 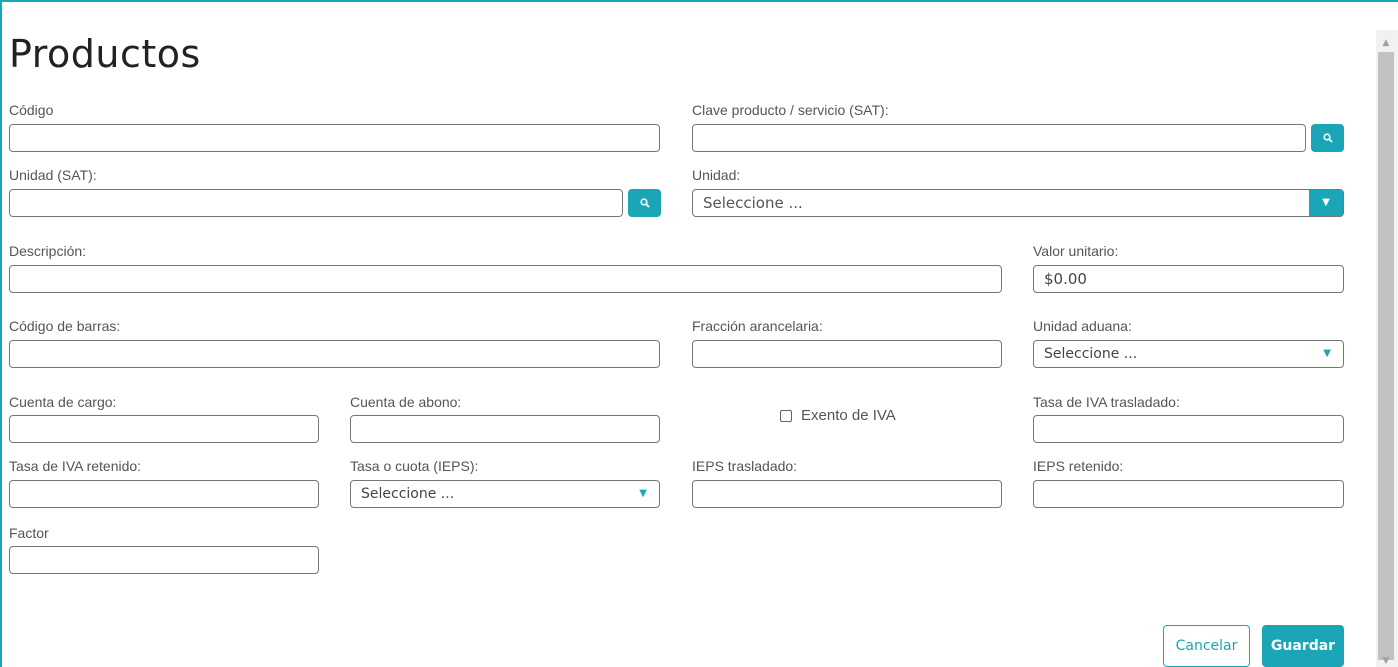 I want to click on save-button: Guardar, so click(x=1303, y=646).